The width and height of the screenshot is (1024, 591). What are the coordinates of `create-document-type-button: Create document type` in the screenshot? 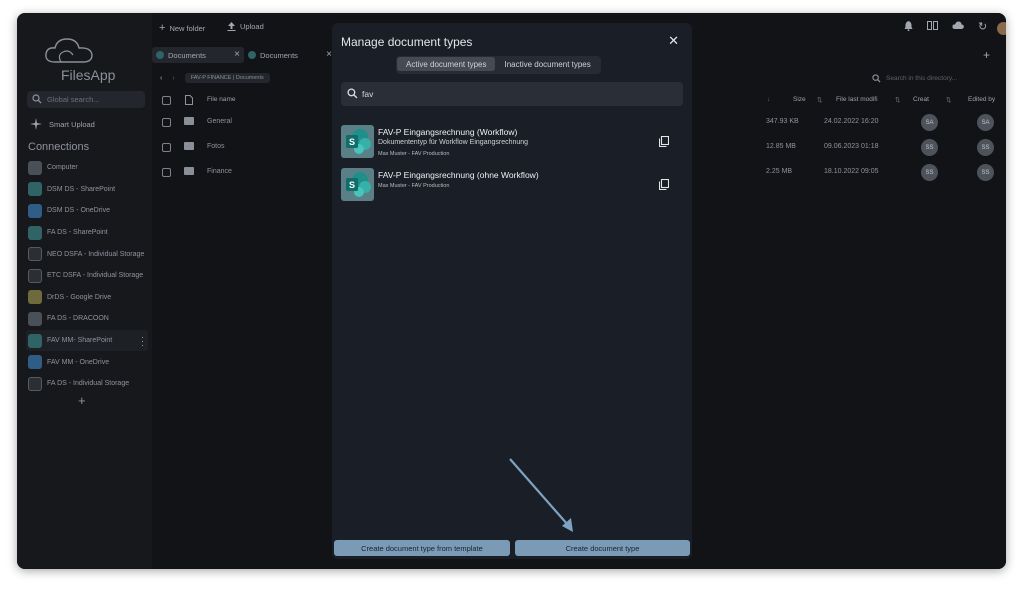 It's located at (602, 548).